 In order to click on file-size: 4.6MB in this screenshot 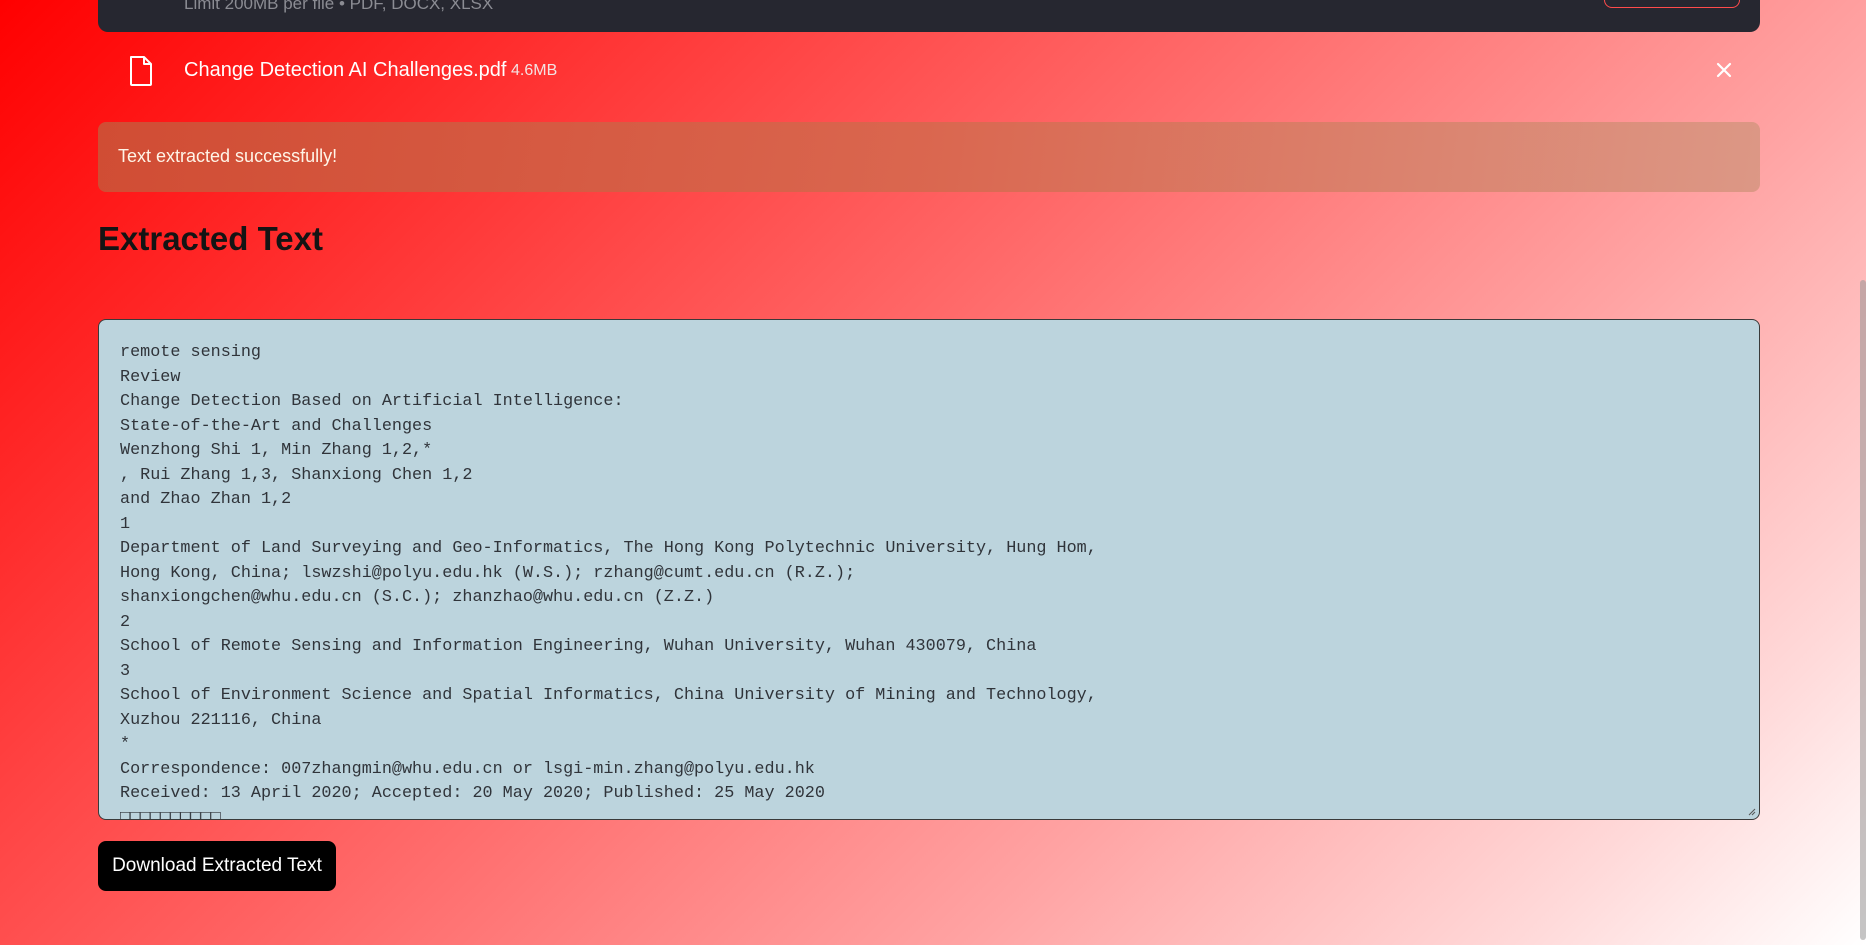, I will do `click(534, 70)`.